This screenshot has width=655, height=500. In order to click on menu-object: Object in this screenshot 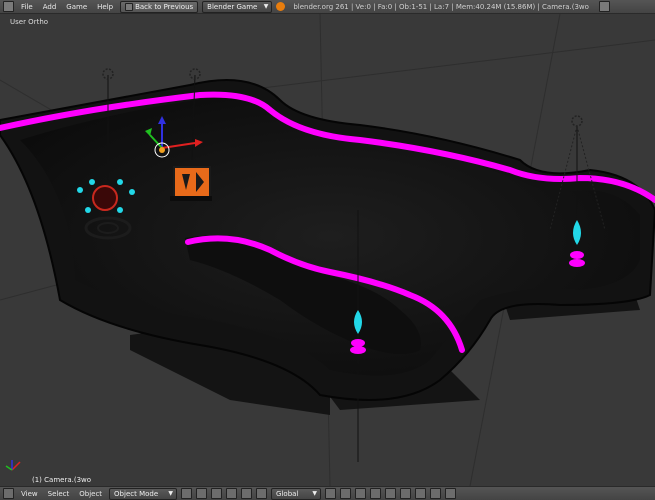, I will do `click(90, 494)`.